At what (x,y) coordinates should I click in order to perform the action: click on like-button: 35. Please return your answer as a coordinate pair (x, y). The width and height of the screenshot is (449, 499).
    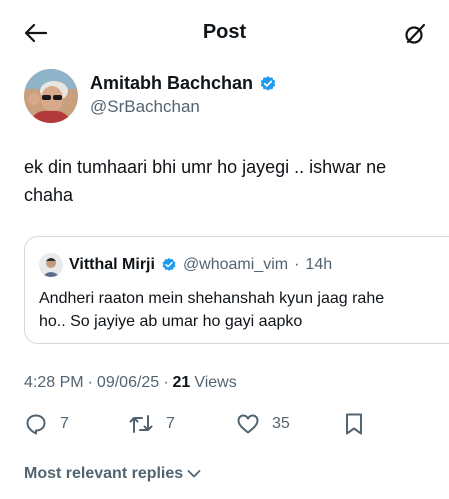
    Looking at the image, I should click on (263, 424).